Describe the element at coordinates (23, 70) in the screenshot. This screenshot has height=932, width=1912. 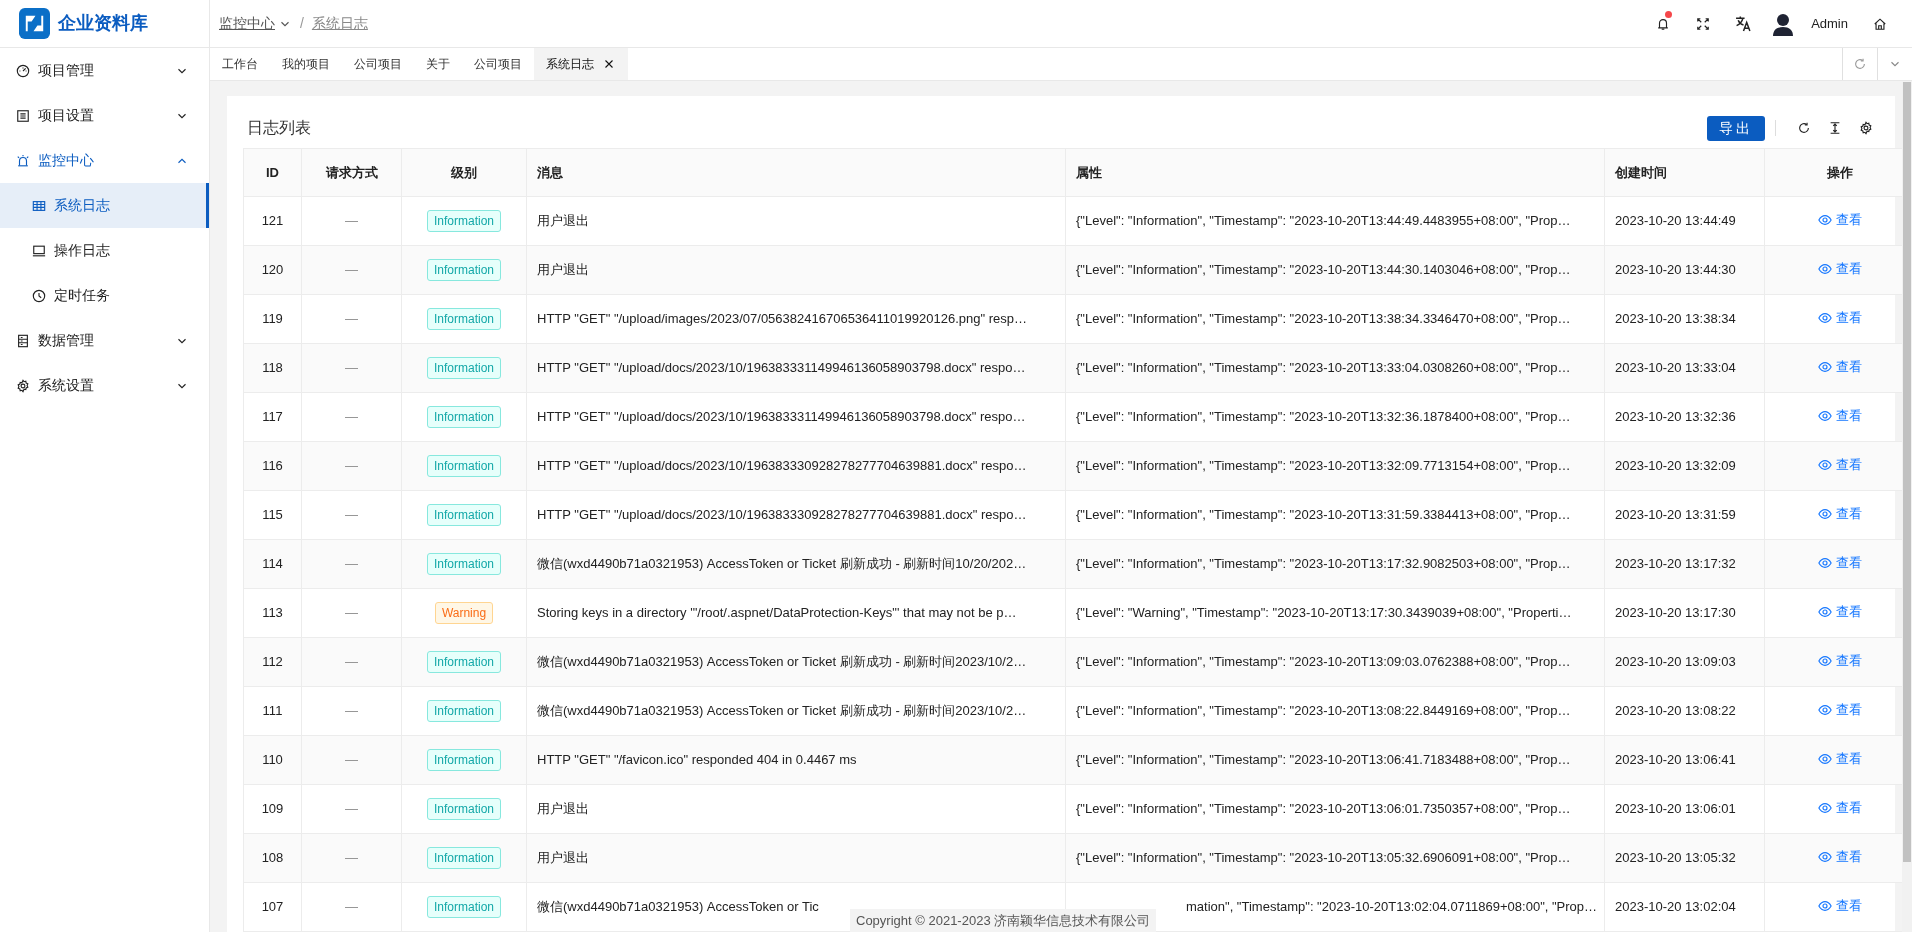
I see `gauge-icon` at that location.